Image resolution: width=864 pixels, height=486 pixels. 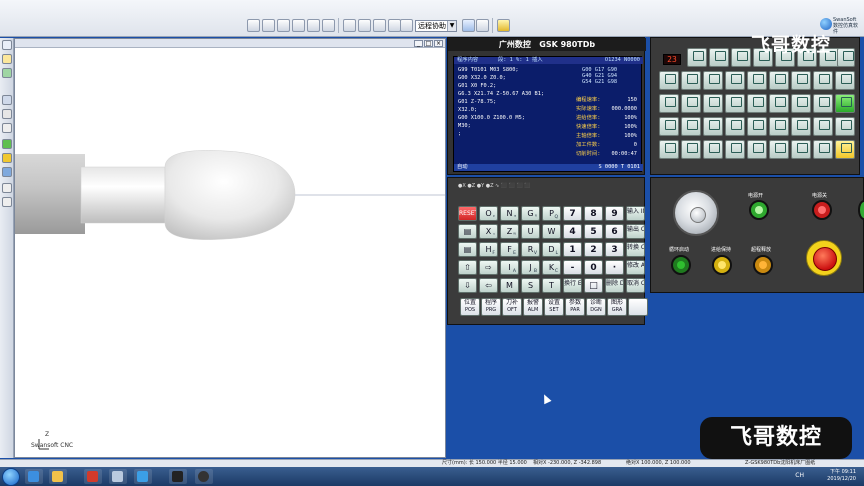 What do you see at coordinates (801, 126) in the screenshot?
I see `z-axis-key` at bounding box center [801, 126].